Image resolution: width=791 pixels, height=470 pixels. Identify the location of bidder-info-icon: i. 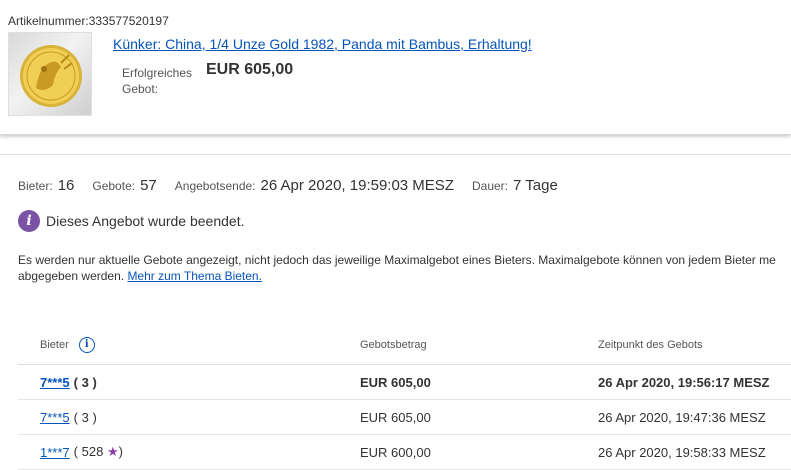
(86, 344).